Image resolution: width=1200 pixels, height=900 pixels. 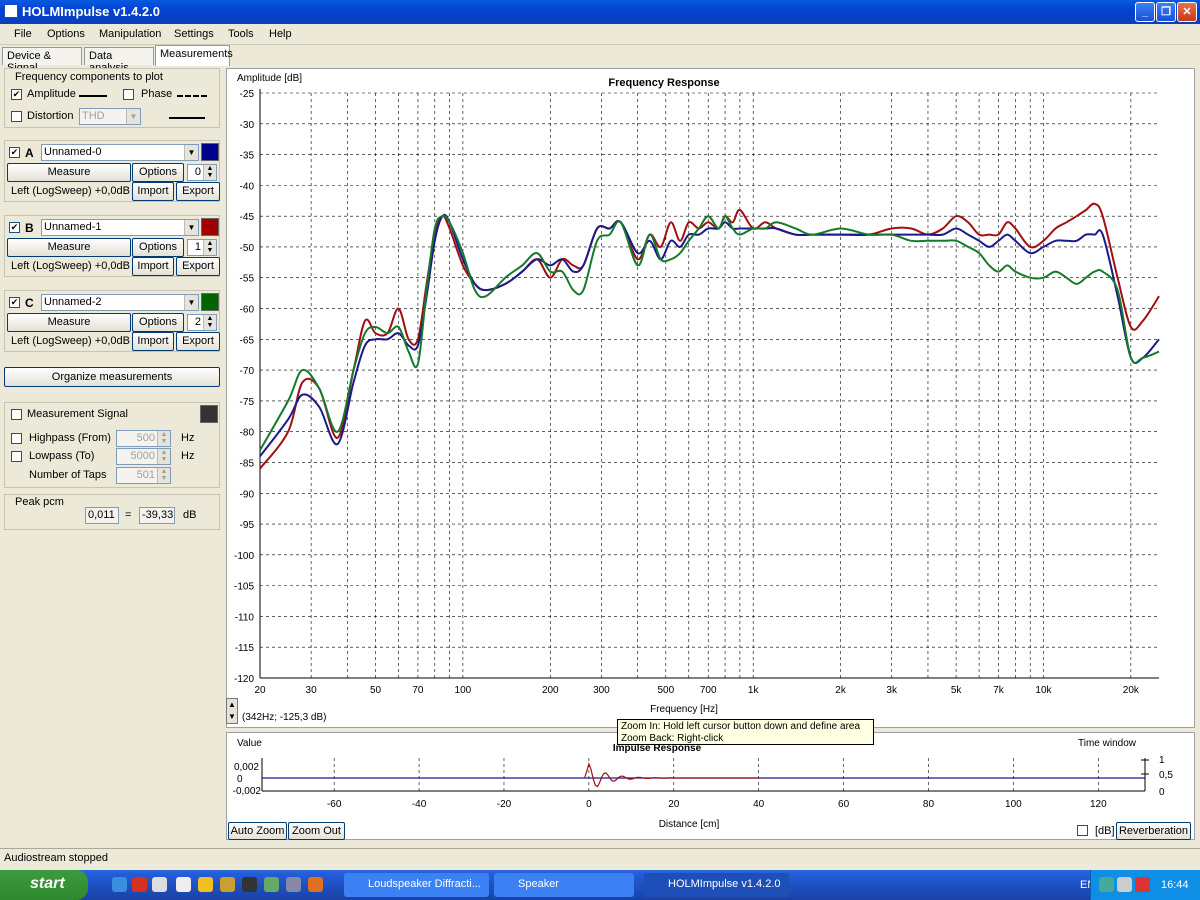 I want to click on distortion-checkbox, so click(x=16, y=116).